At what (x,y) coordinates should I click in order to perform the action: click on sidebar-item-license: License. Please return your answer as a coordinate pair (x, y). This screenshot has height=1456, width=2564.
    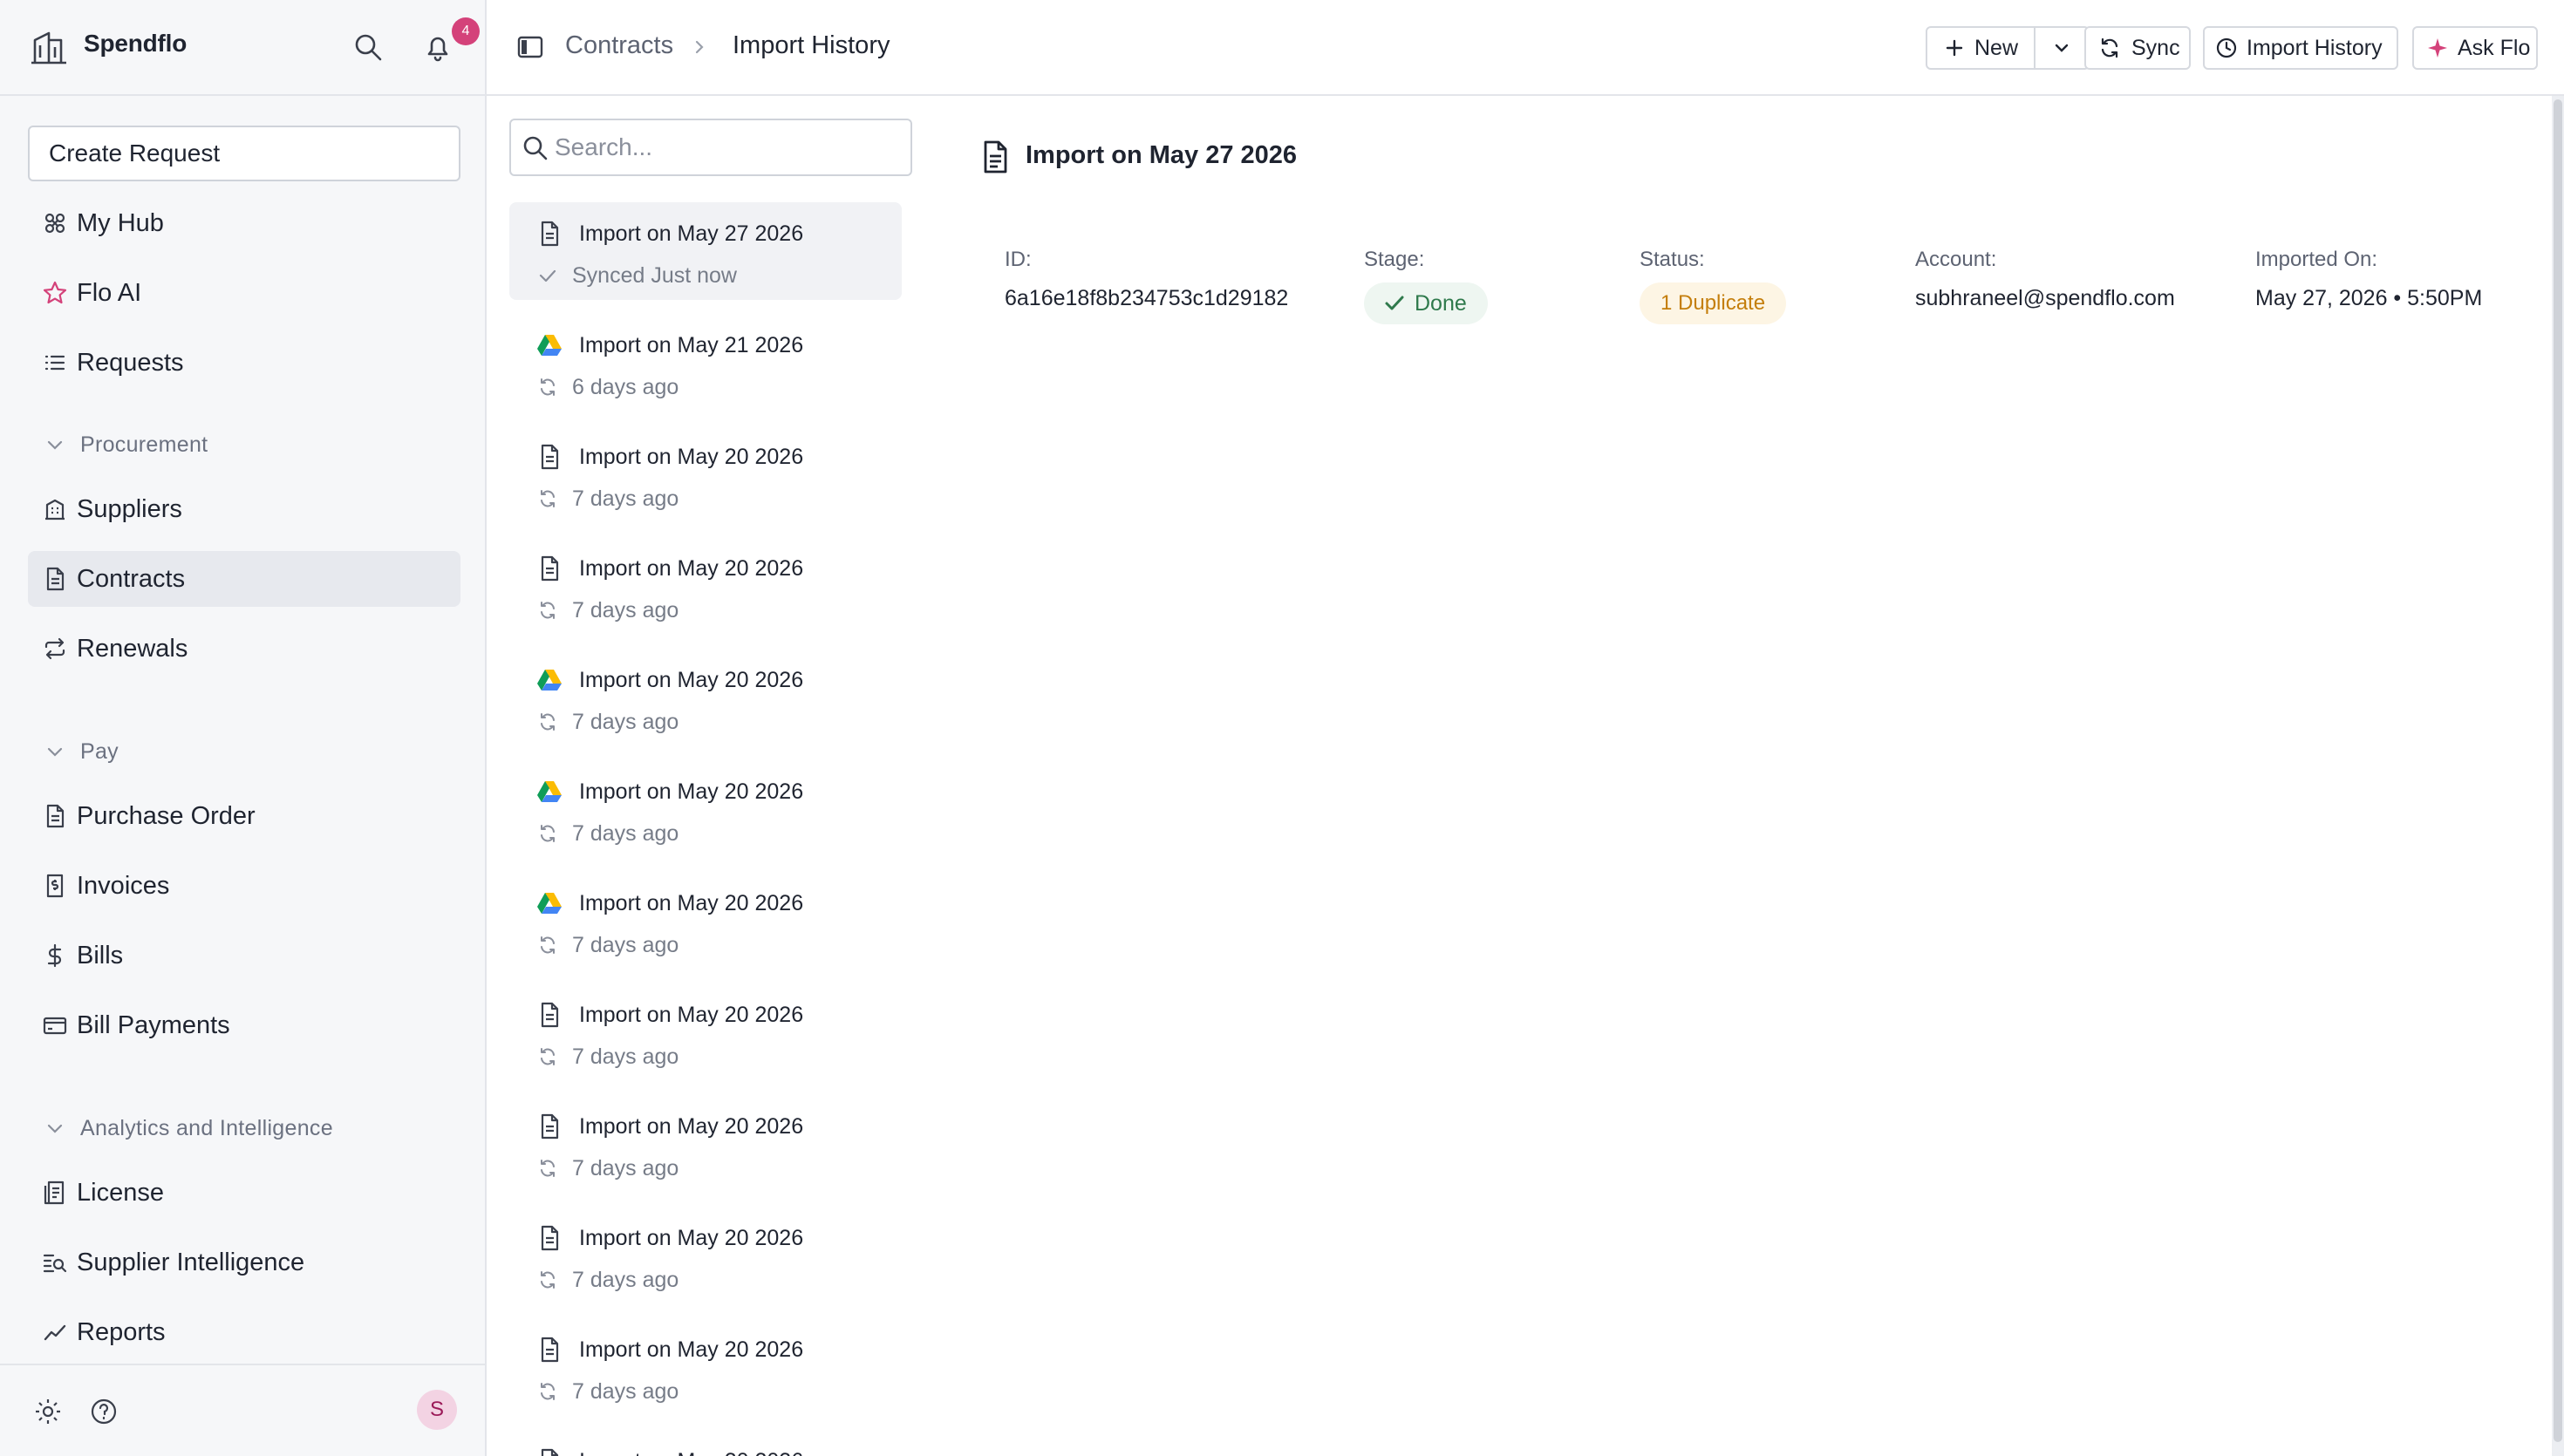
    Looking at the image, I should click on (244, 1193).